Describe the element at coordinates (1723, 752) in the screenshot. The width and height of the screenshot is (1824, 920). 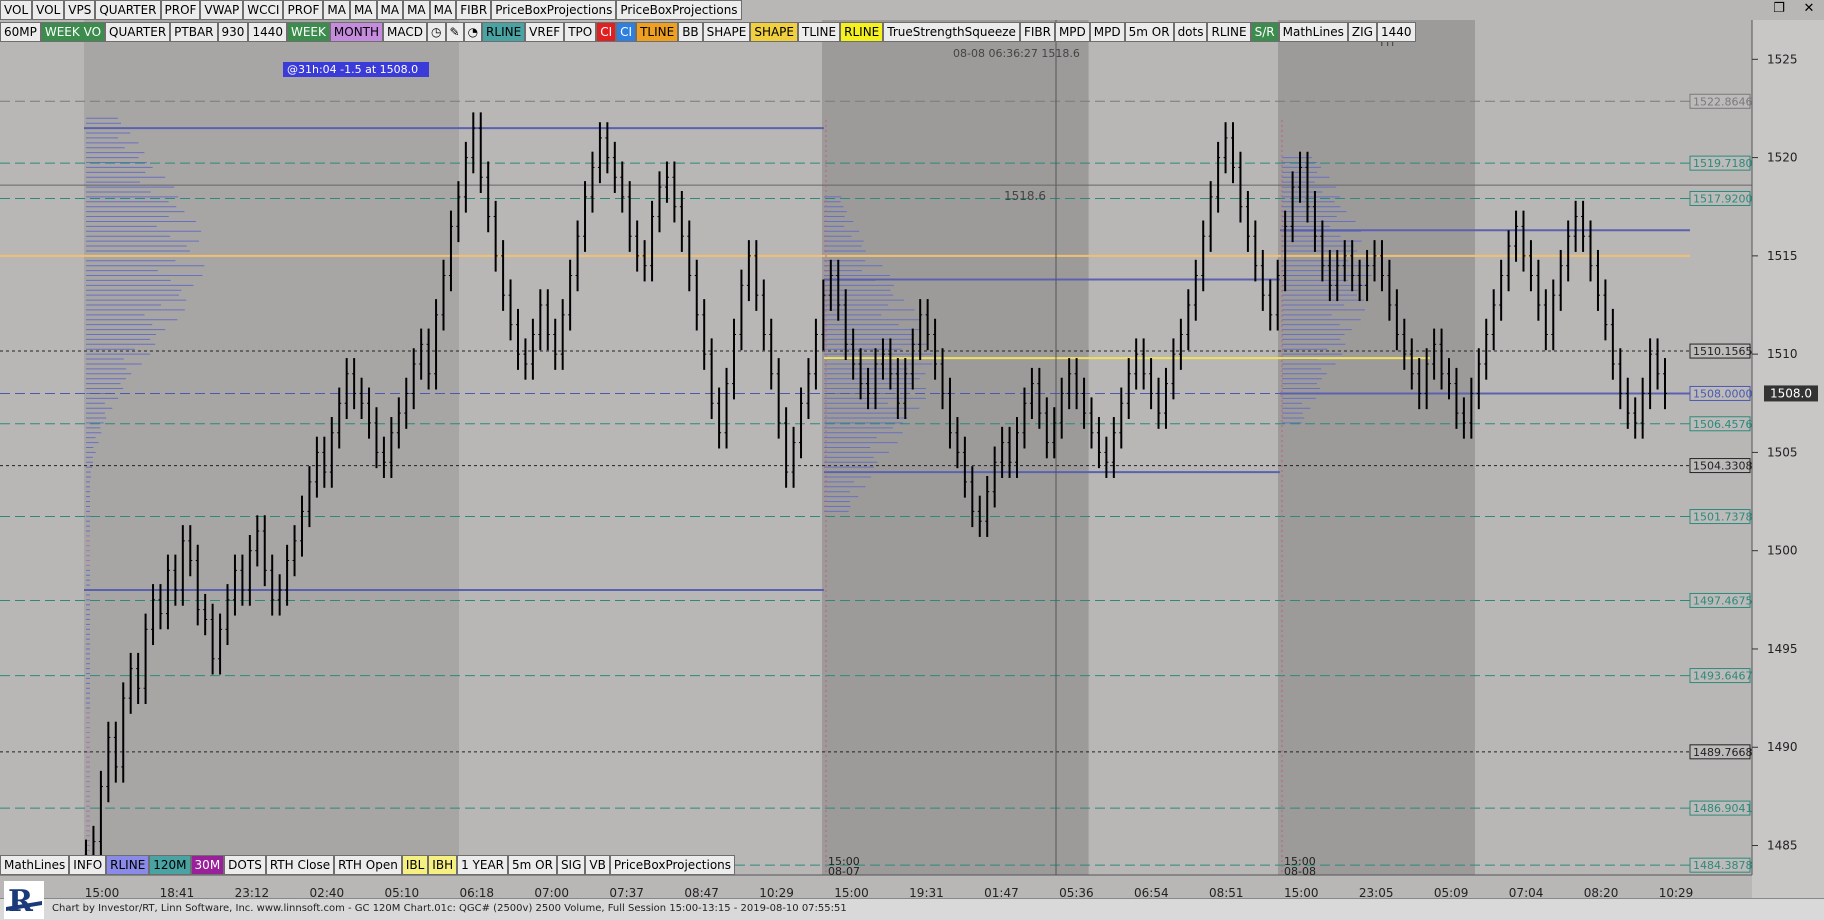
I see `level-label-10: 1489.7668` at that location.